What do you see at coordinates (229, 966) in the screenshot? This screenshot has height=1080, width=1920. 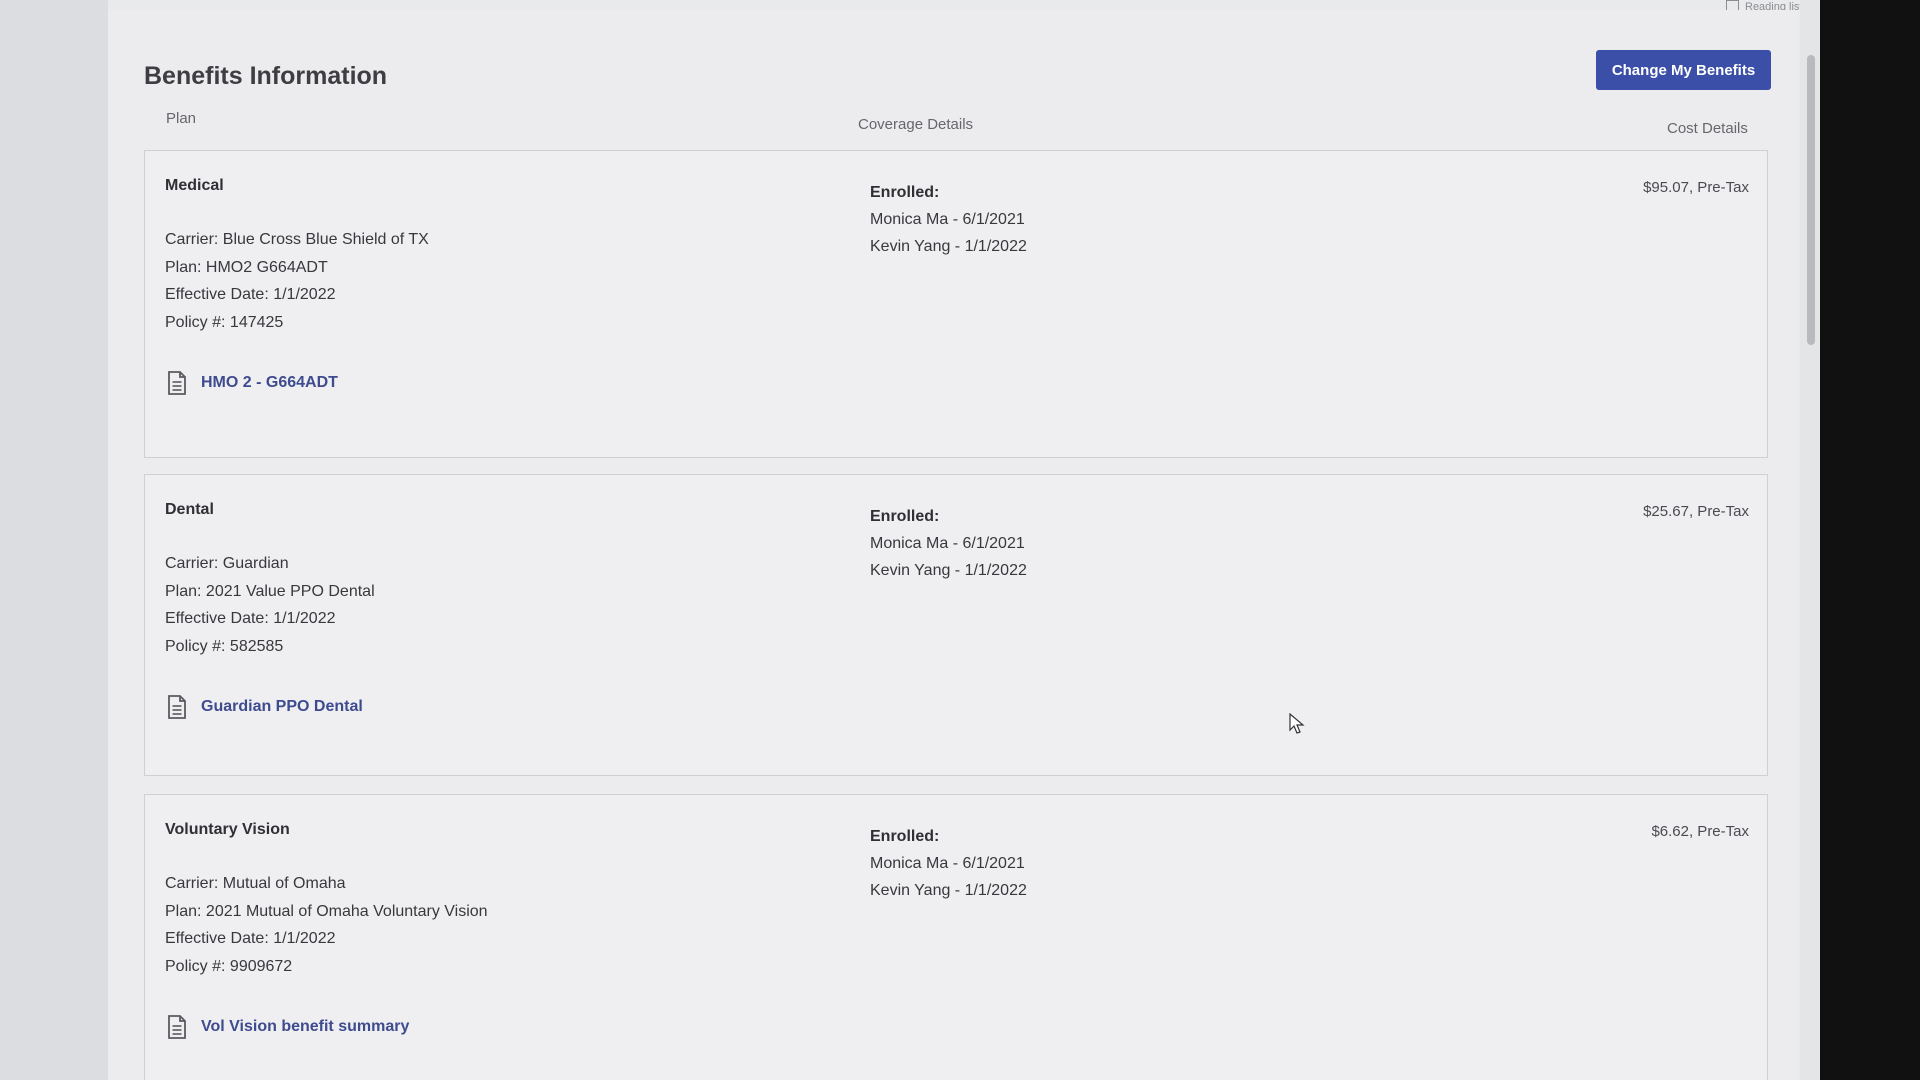 I see `plan-policy-number: Policy #: 9909672` at bounding box center [229, 966].